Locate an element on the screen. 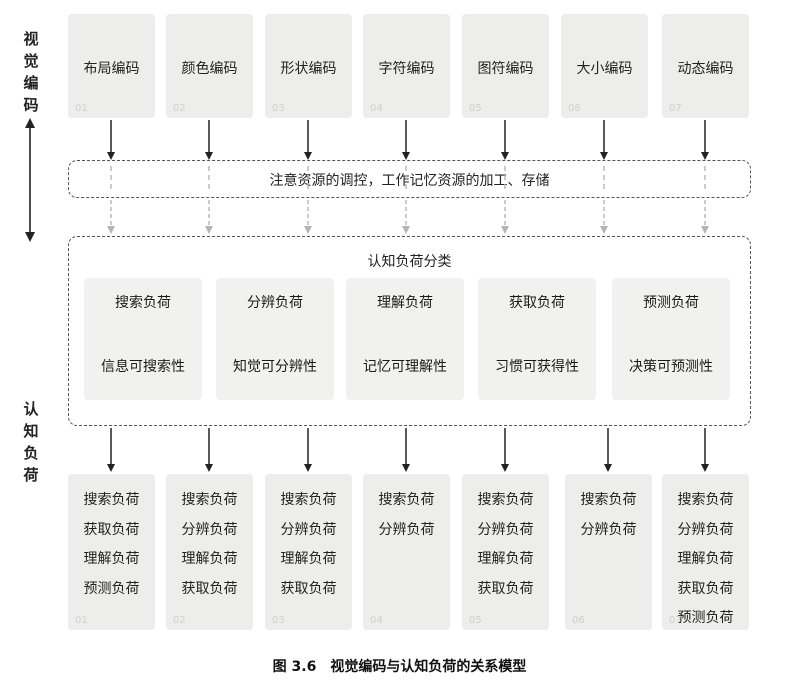  figure-caption: 图 3.6 视觉编码与认知负荷的关系模型 is located at coordinates (399, 667).